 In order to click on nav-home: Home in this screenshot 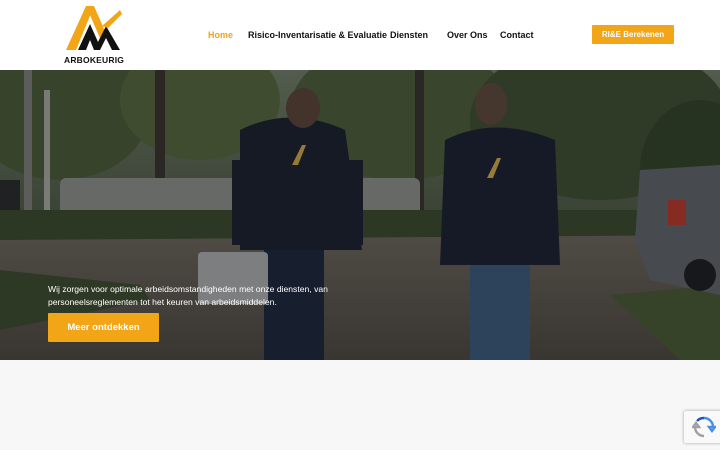, I will do `click(220, 35)`.